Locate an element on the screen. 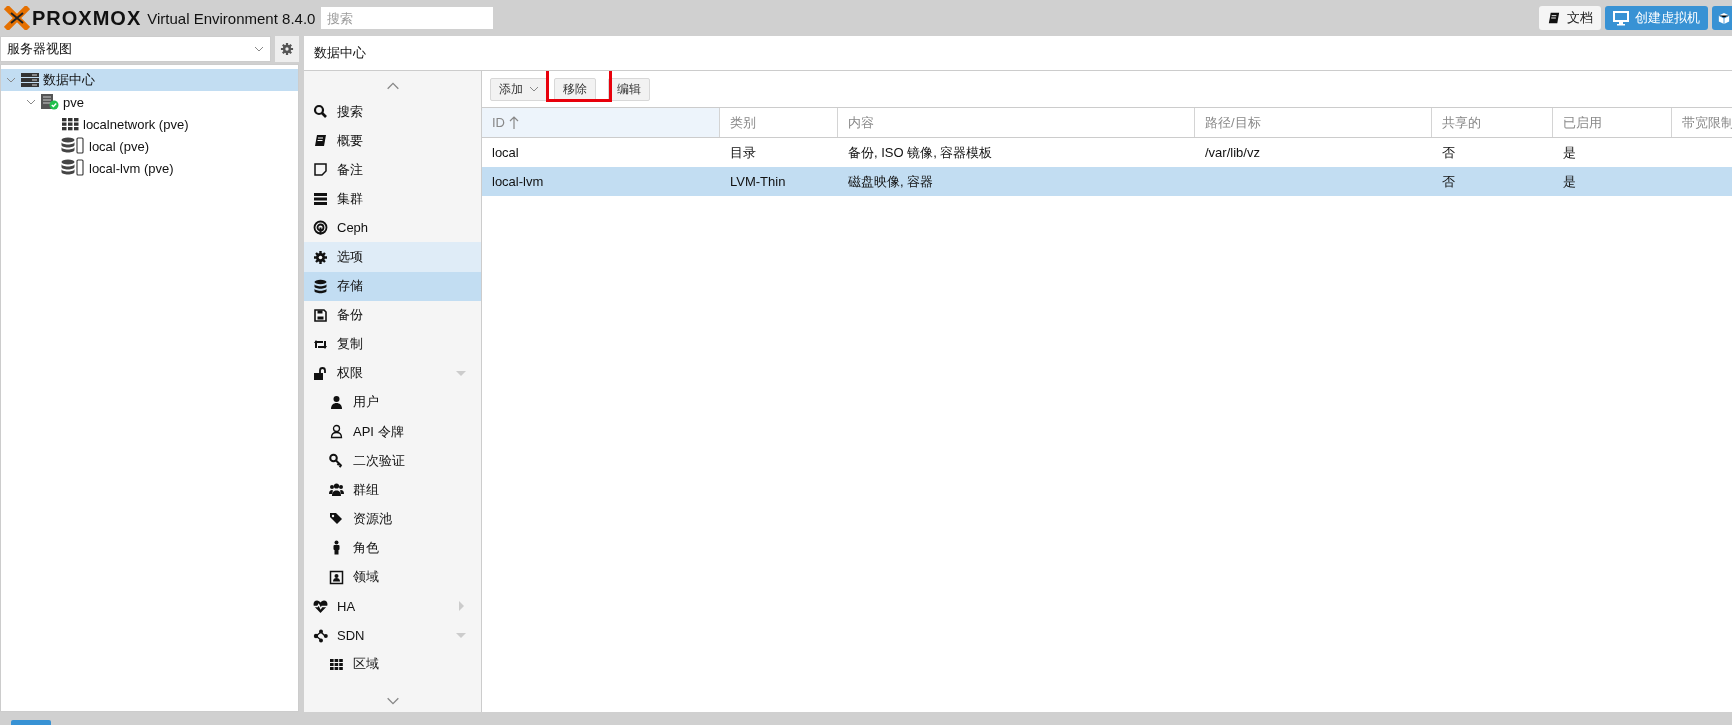 Image resolution: width=1732 pixels, height=725 pixels. product-version: Virtual Environment 8.4.0 is located at coordinates (231, 18).